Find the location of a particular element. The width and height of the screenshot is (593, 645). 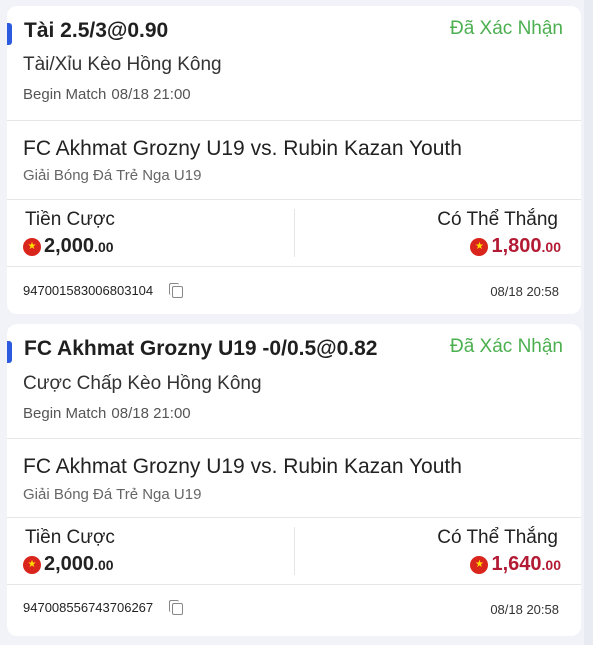

win-amount-integer: 1,800 is located at coordinates (516, 246).